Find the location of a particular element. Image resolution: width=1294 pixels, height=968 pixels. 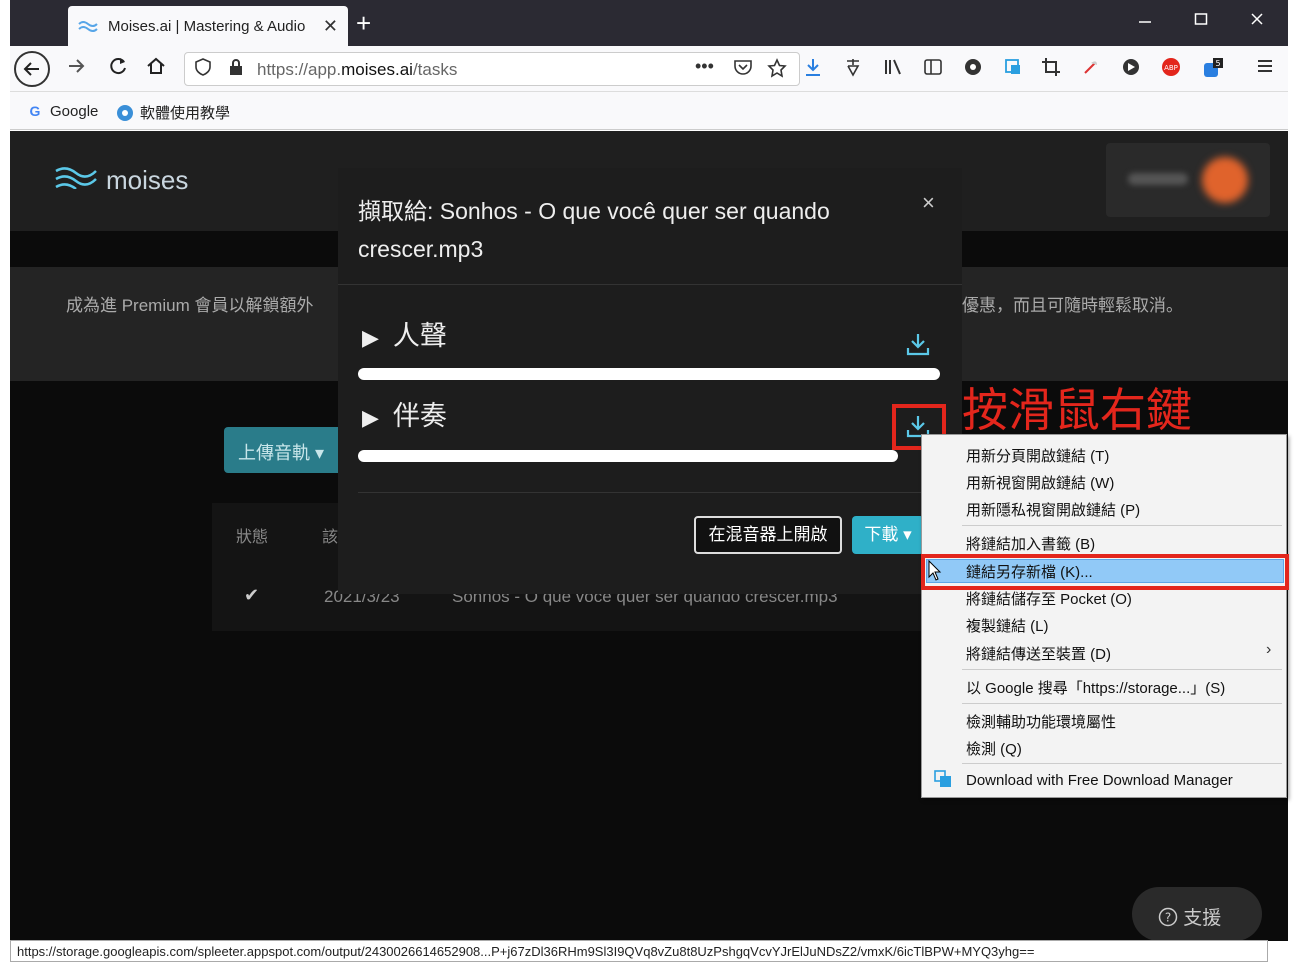

reload-icon is located at coordinates (118, 69).